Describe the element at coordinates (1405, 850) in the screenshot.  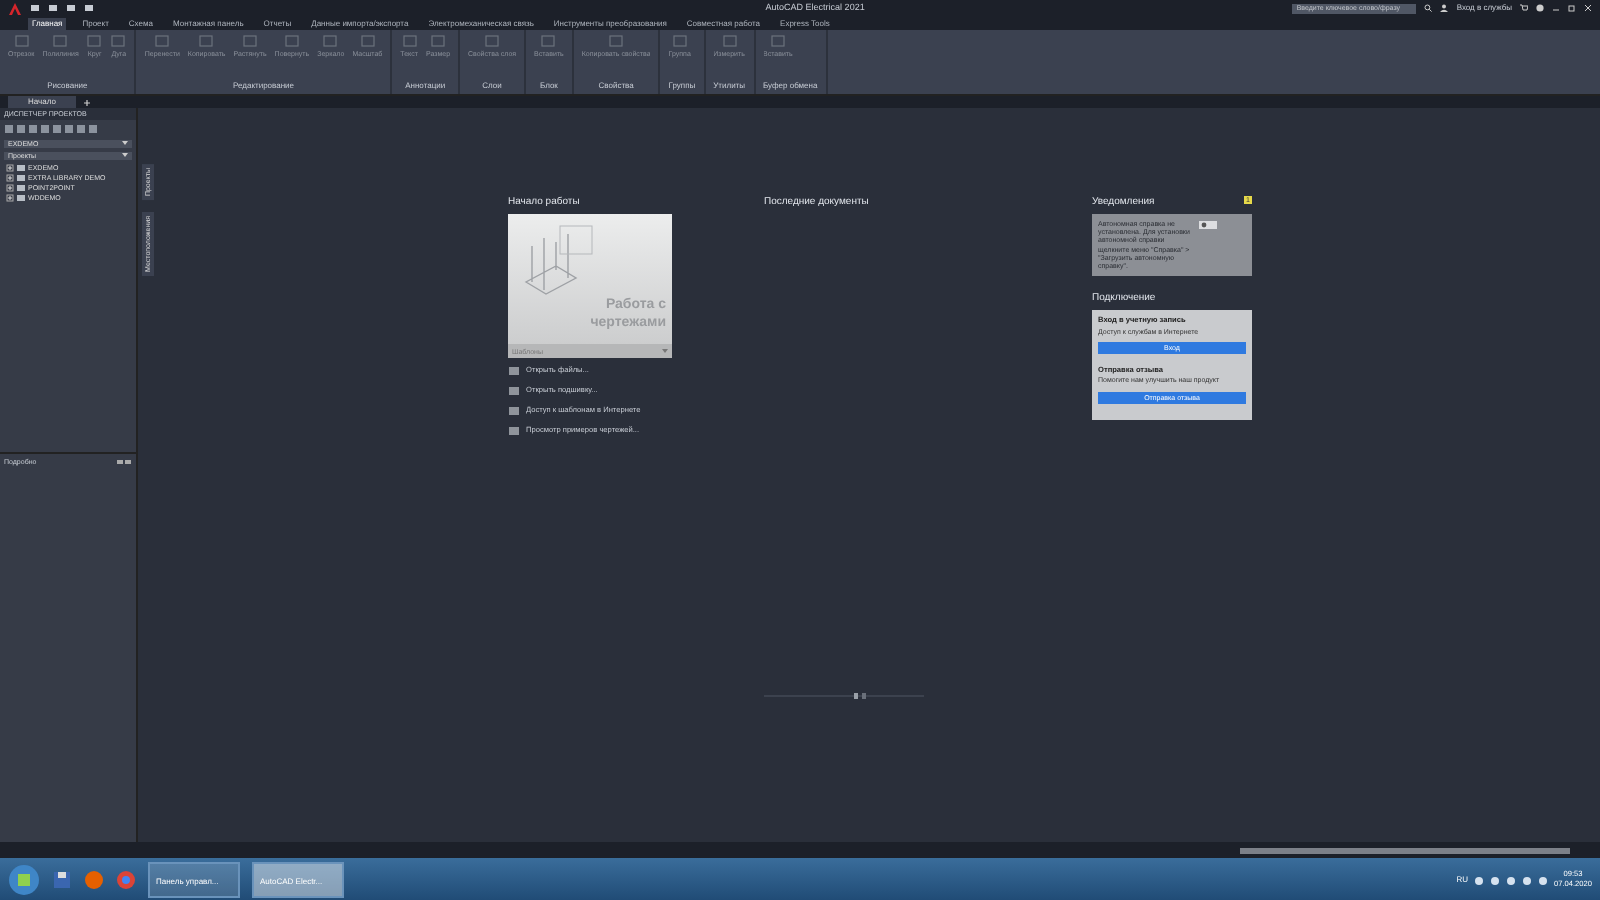
I see `command-line` at that location.